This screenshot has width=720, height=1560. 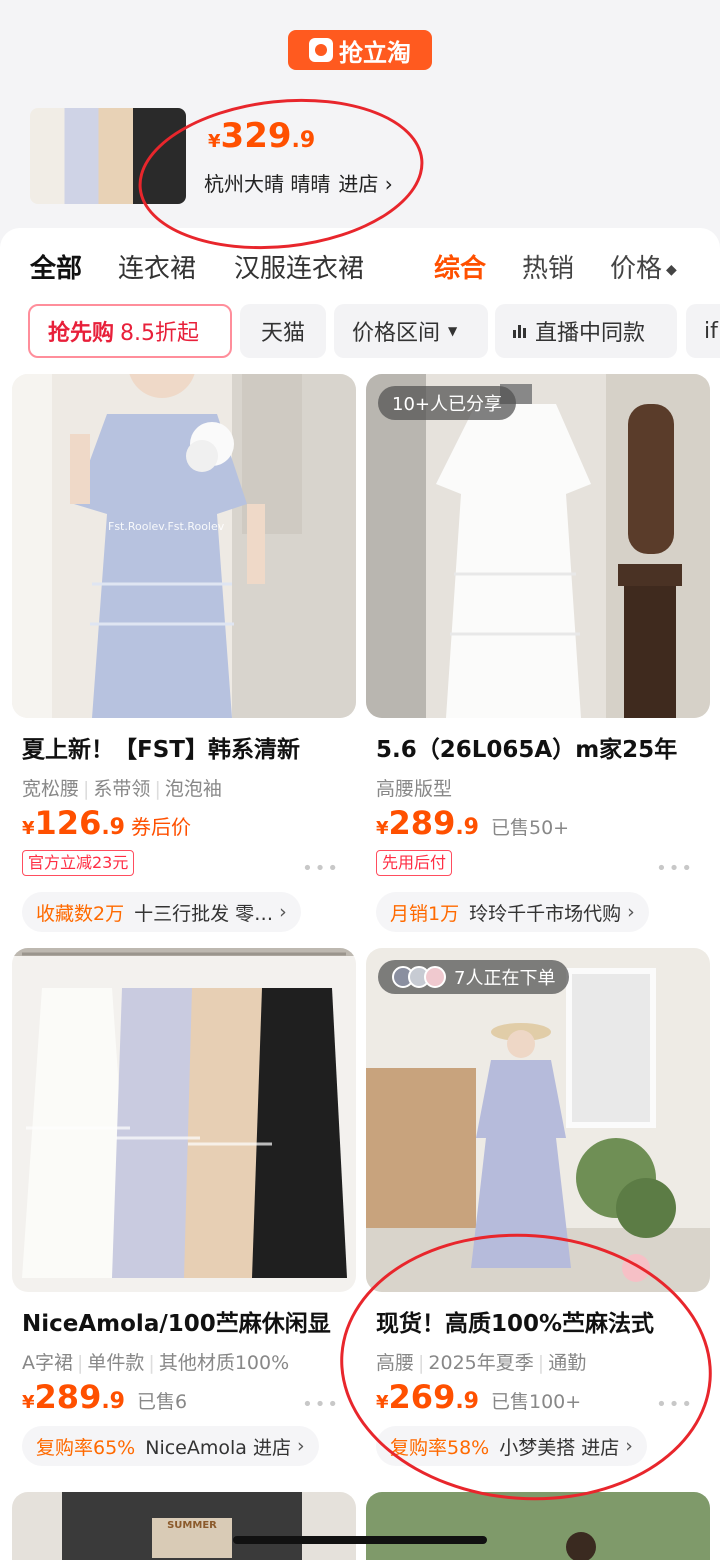 What do you see at coordinates (283, 331) in the screenshot?
I see `filter-tmall: 天猫` at bounding box center [283, 331].